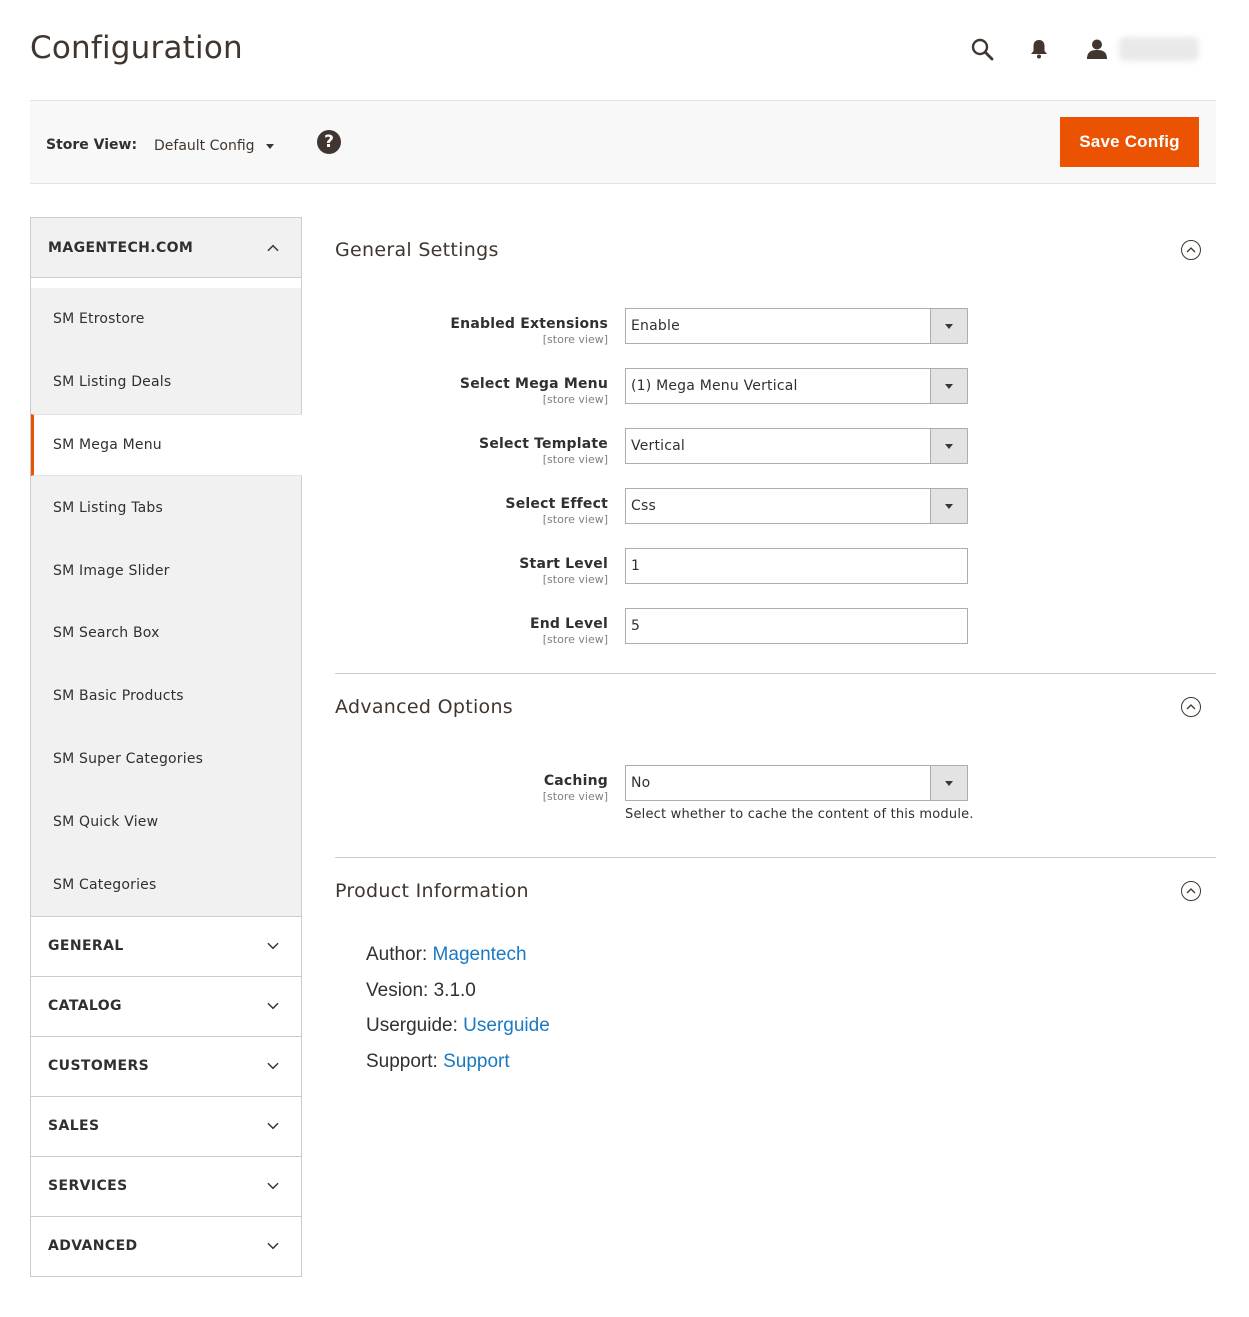  I want to click on input-value: 5, so click(636, 626).